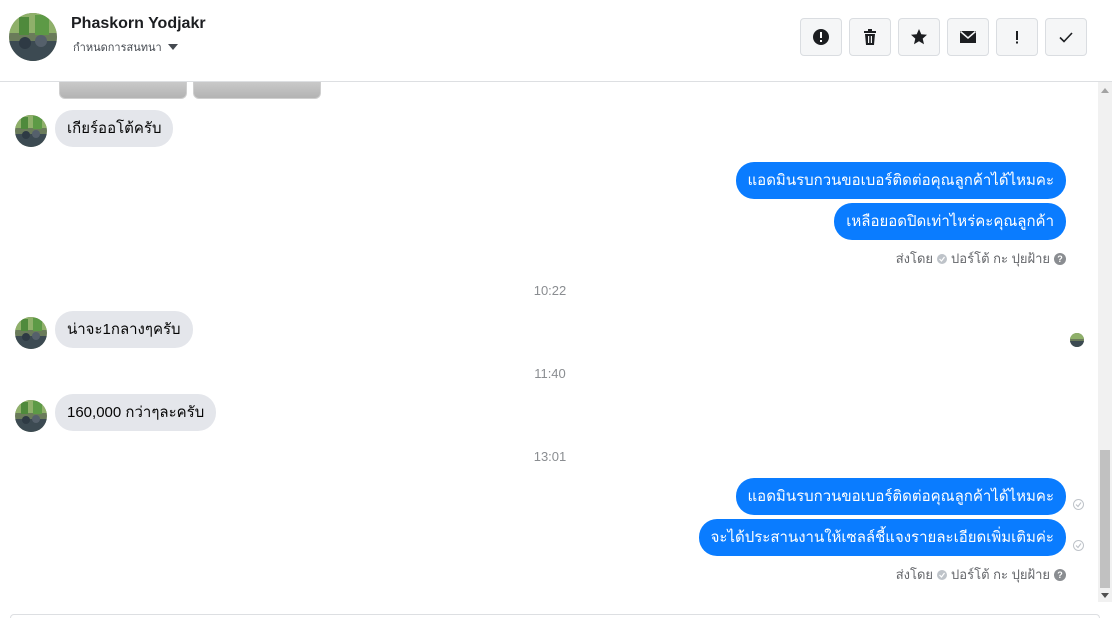 This screenshot has width=1112, height=618. I want to click on envelope-icon, so click(968, 36).